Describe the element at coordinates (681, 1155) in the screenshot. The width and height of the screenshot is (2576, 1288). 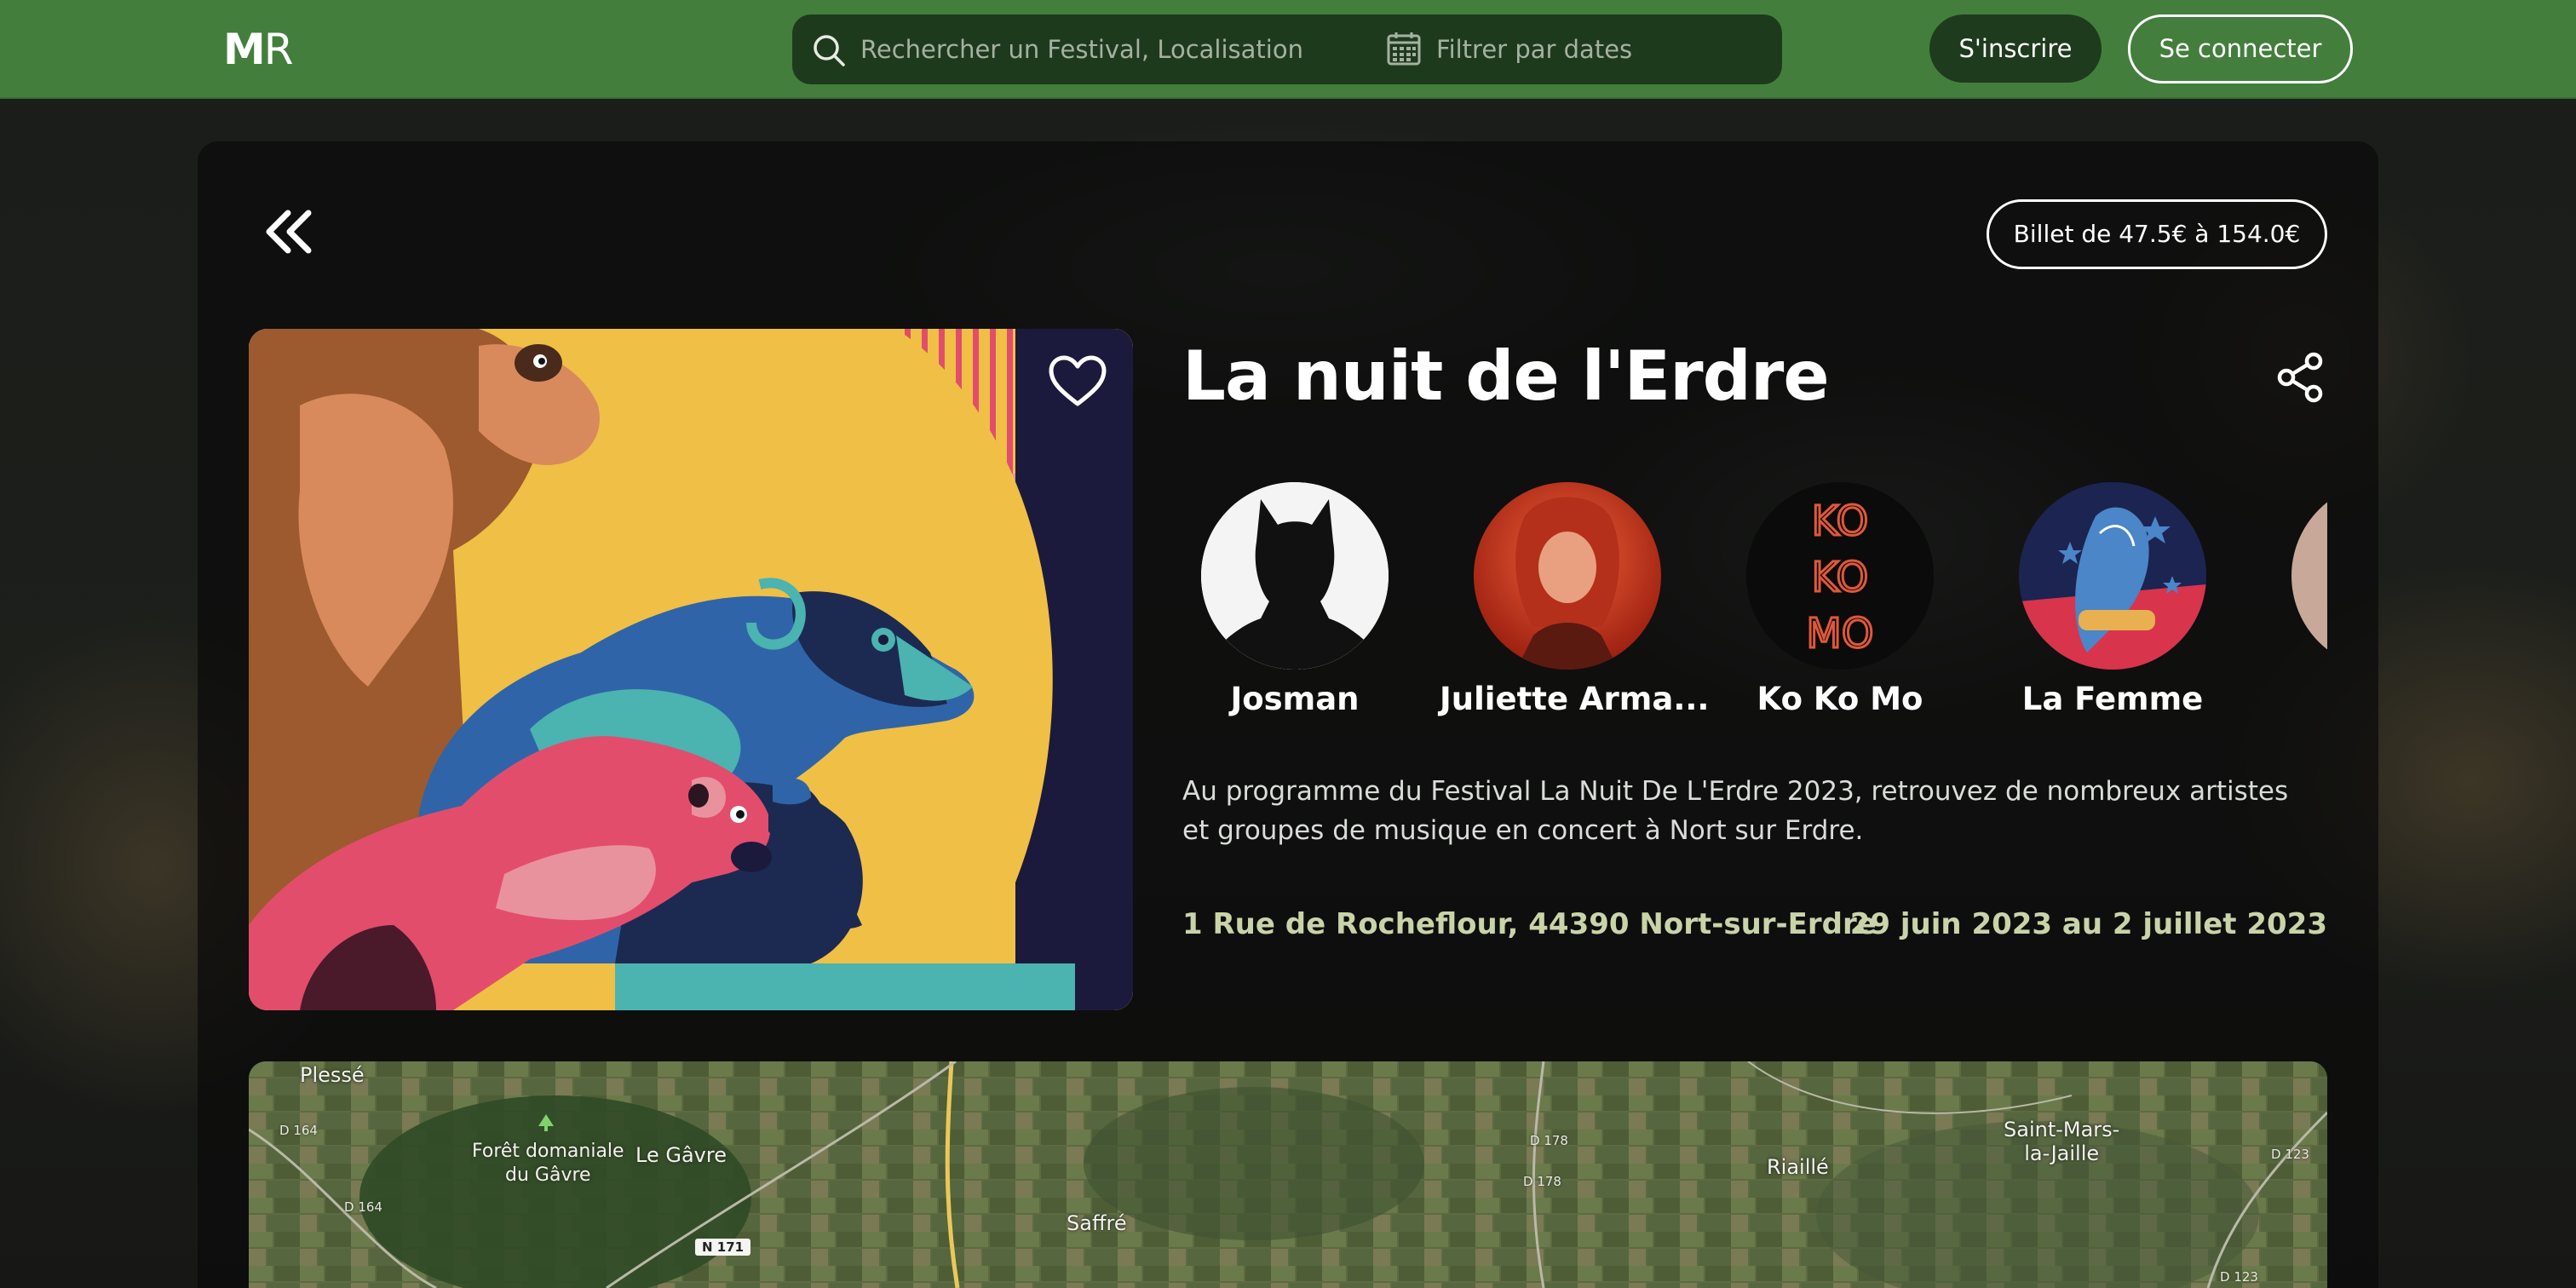
I see `map-place-label: Le Gâvre` at that location.